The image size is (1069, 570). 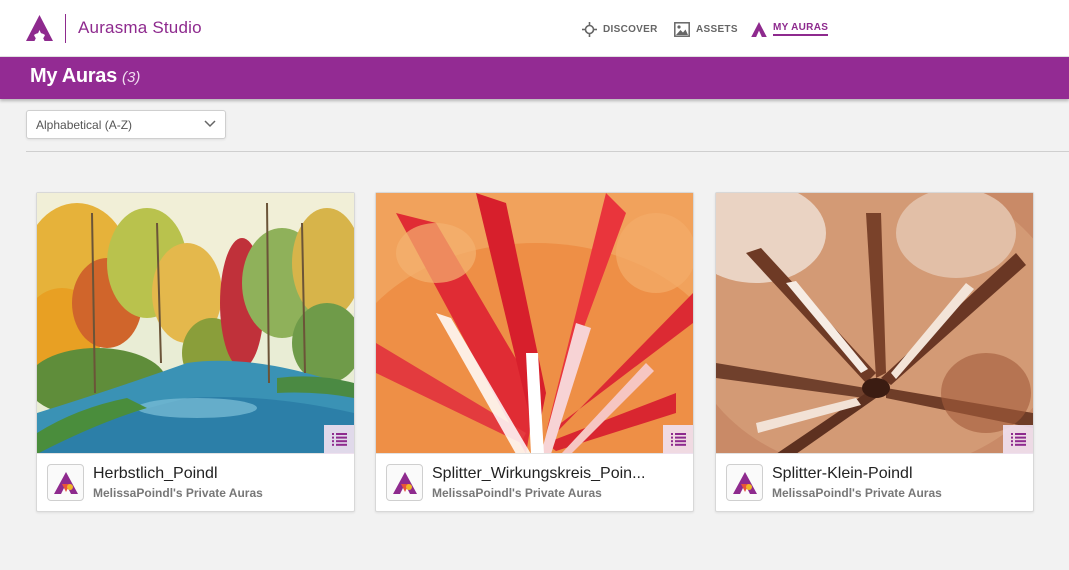 What do you see at coordinates (534, 28) in the screenshot?
I see `top-navigation-bar: Aurasma Studio DISCOVER ASSETS MY AURAS` at bounding box center [534, 28].